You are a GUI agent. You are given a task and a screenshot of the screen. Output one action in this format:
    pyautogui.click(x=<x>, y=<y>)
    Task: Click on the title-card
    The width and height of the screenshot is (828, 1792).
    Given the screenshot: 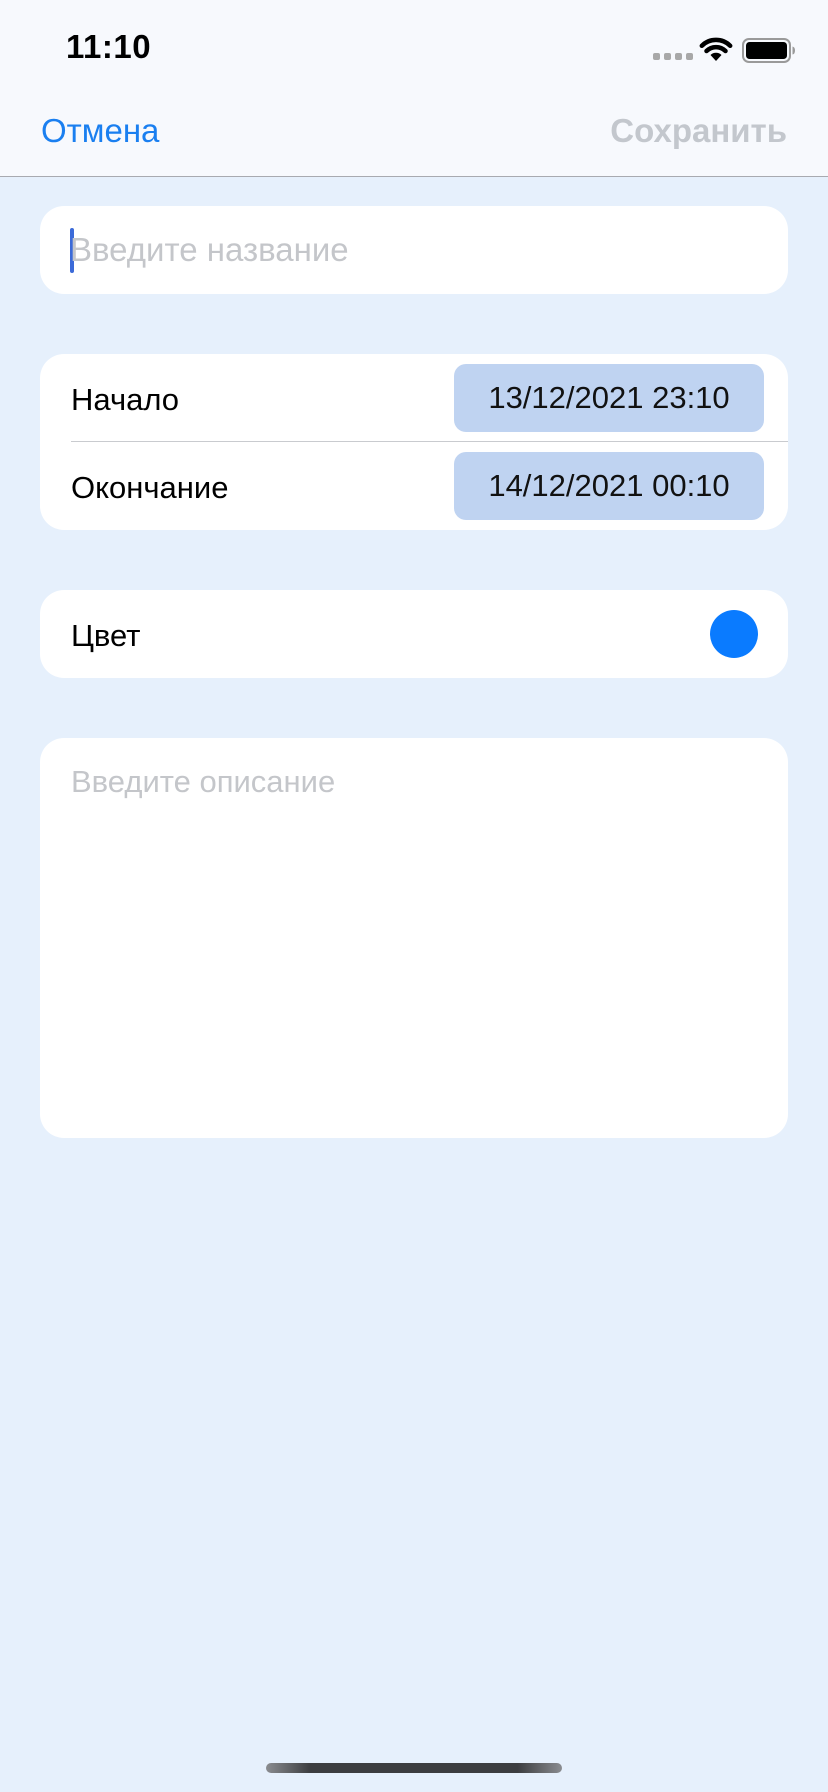 What is the action you would take?
    pyautogui.click(x=414, y=250)
    